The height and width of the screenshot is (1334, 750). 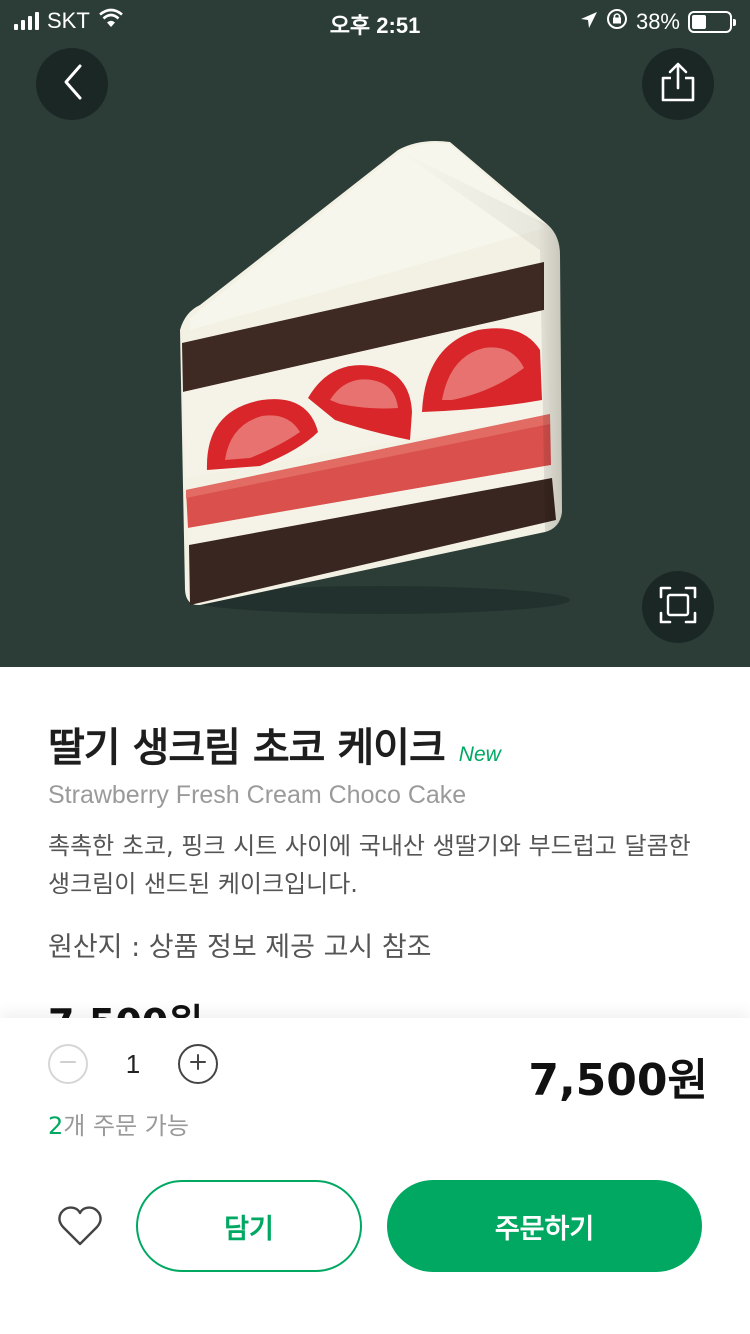 What do you see at coordinates (589, 22) in the screenshot?
I see `location-arrow-icon` at bounding box center [589, 22].